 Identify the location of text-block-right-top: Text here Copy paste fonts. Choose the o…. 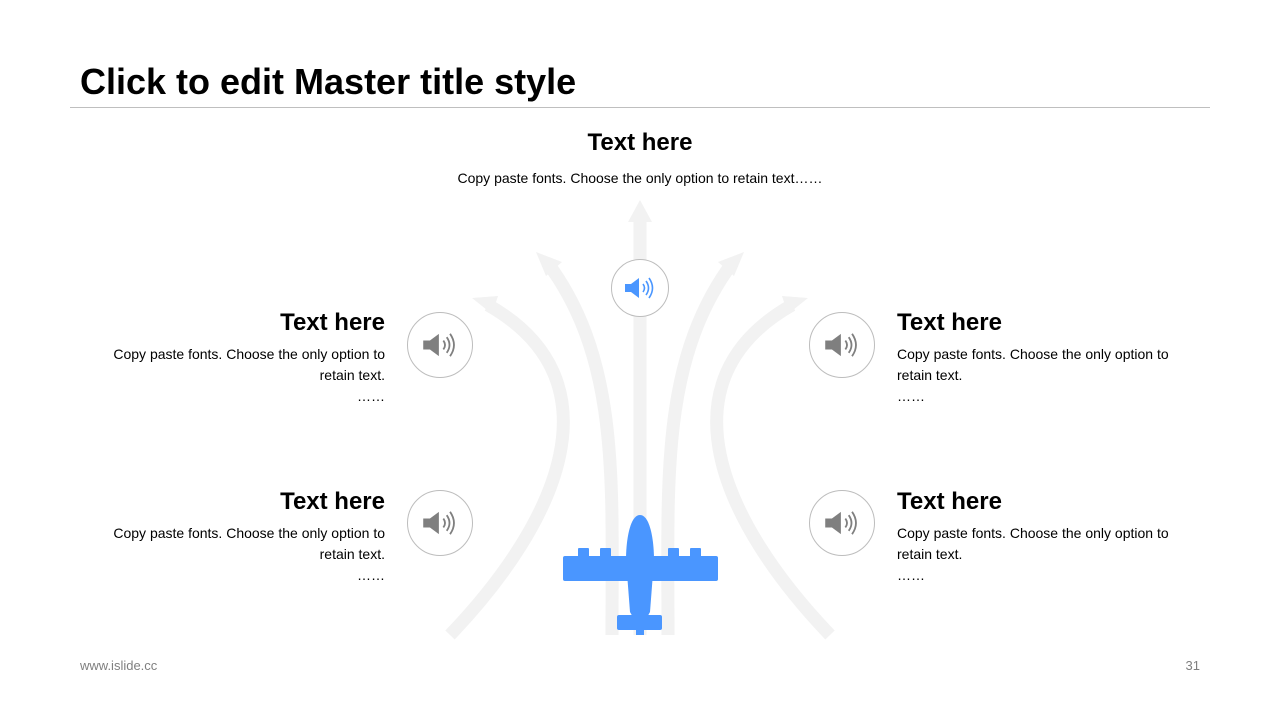
(1047, 357).